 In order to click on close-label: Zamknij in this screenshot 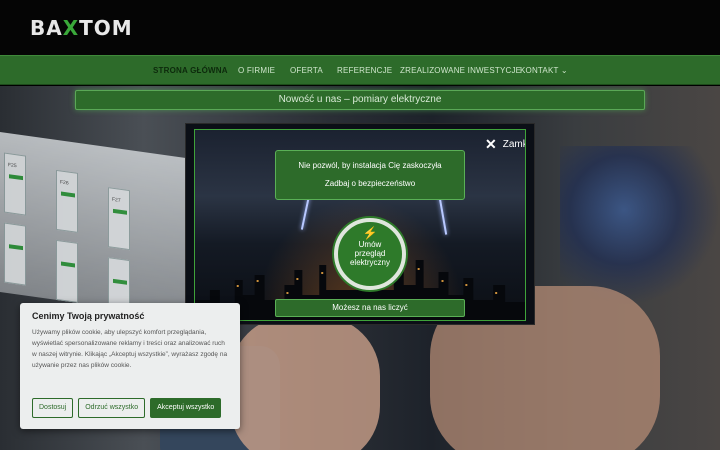, I will do `click(513, 144)`.